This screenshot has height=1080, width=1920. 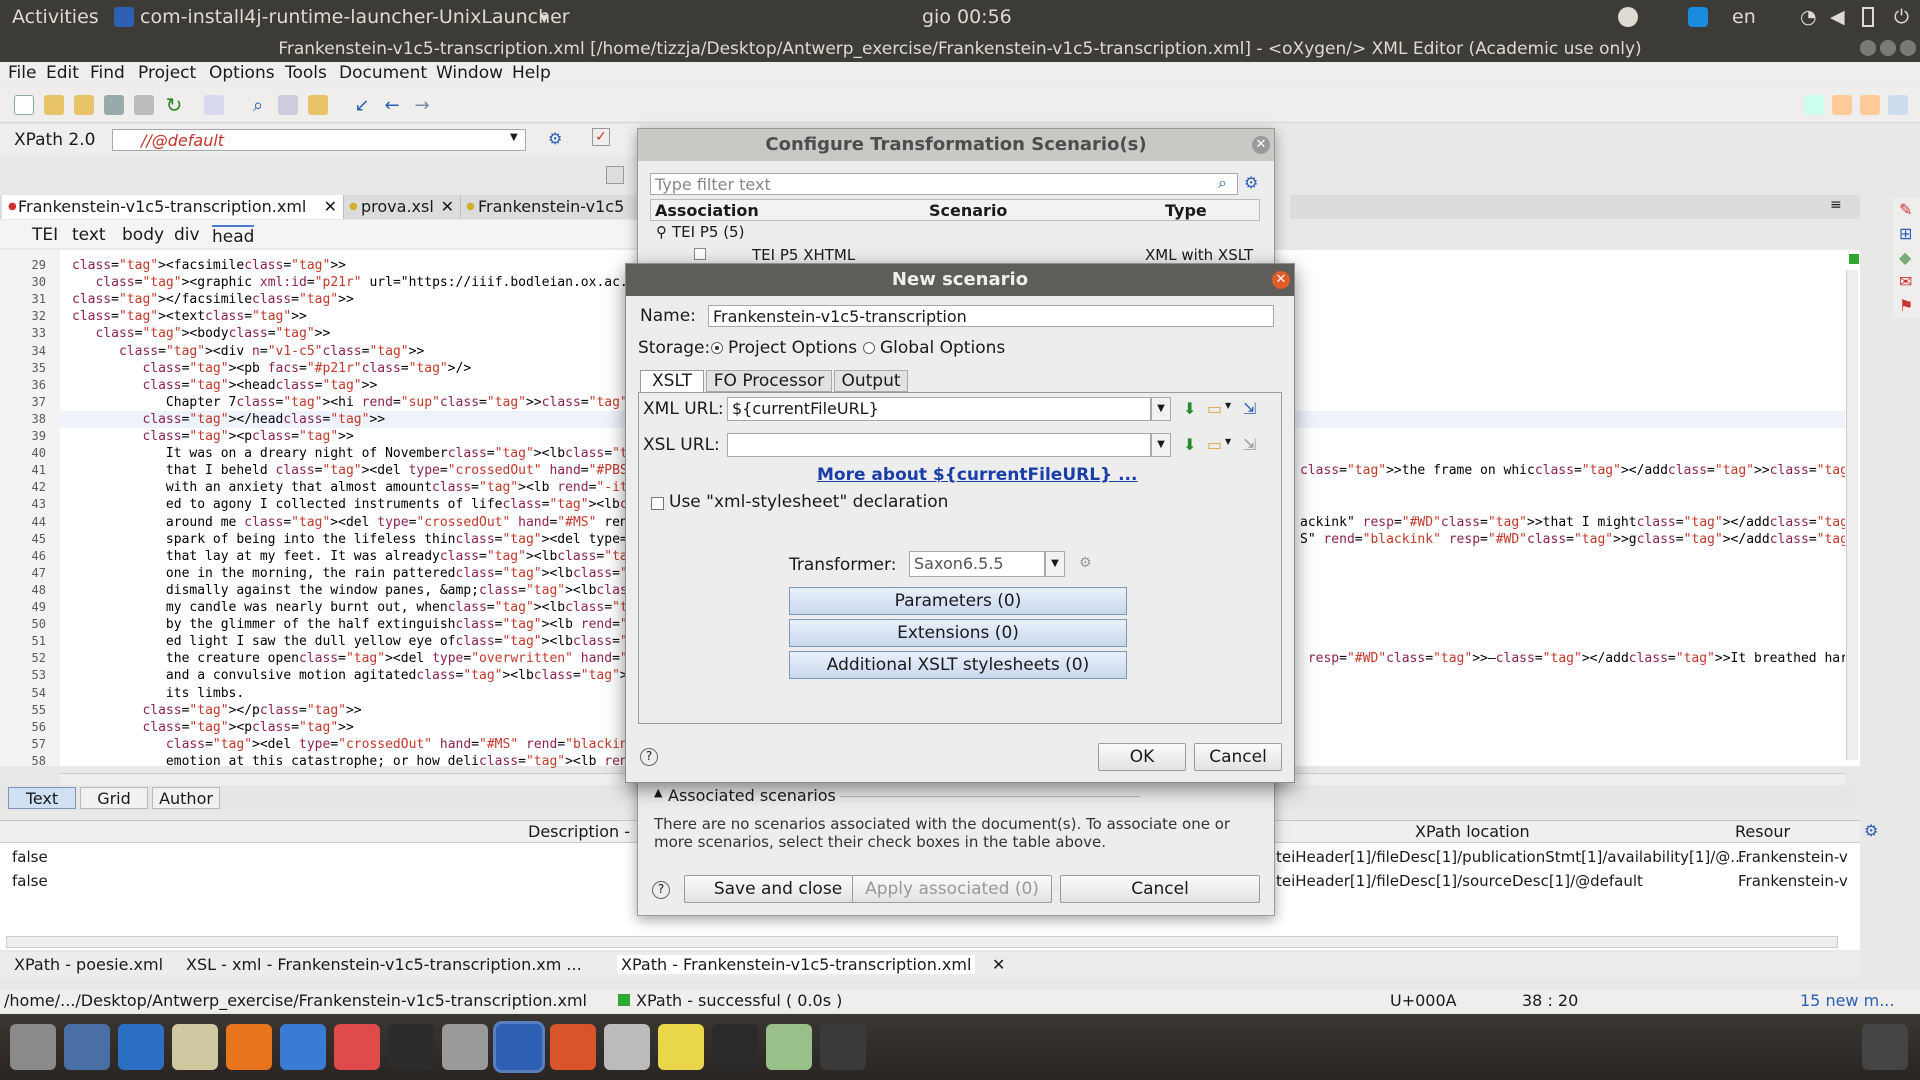 What do you see at coordinates (1238, 757) in the screenshot?
I see `cancel-button: Cancel` at bounding box center [1238, 757].